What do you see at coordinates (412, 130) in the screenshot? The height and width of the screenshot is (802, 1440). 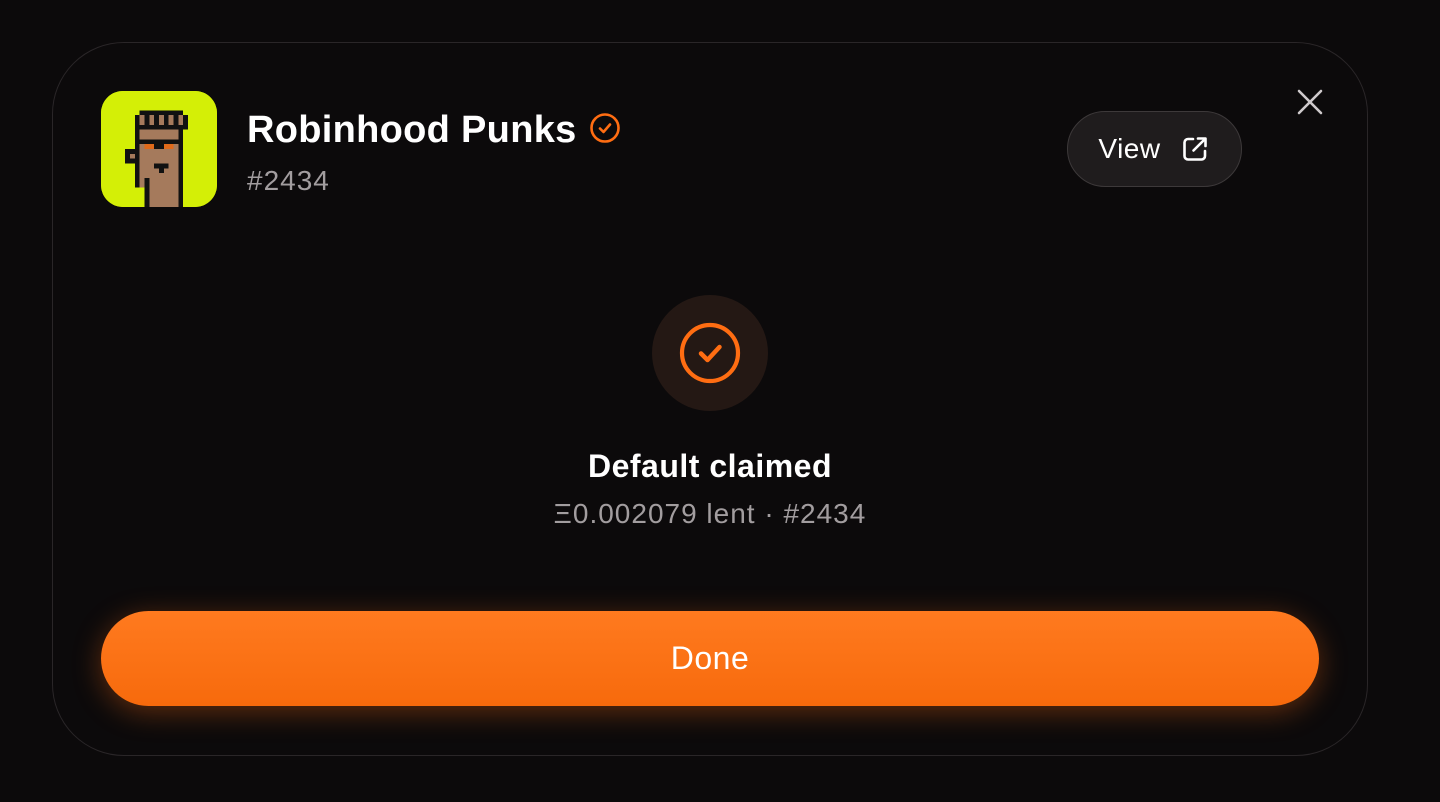 I see `collection-name: Robinhood Punks` at bounding box center [412, 130].